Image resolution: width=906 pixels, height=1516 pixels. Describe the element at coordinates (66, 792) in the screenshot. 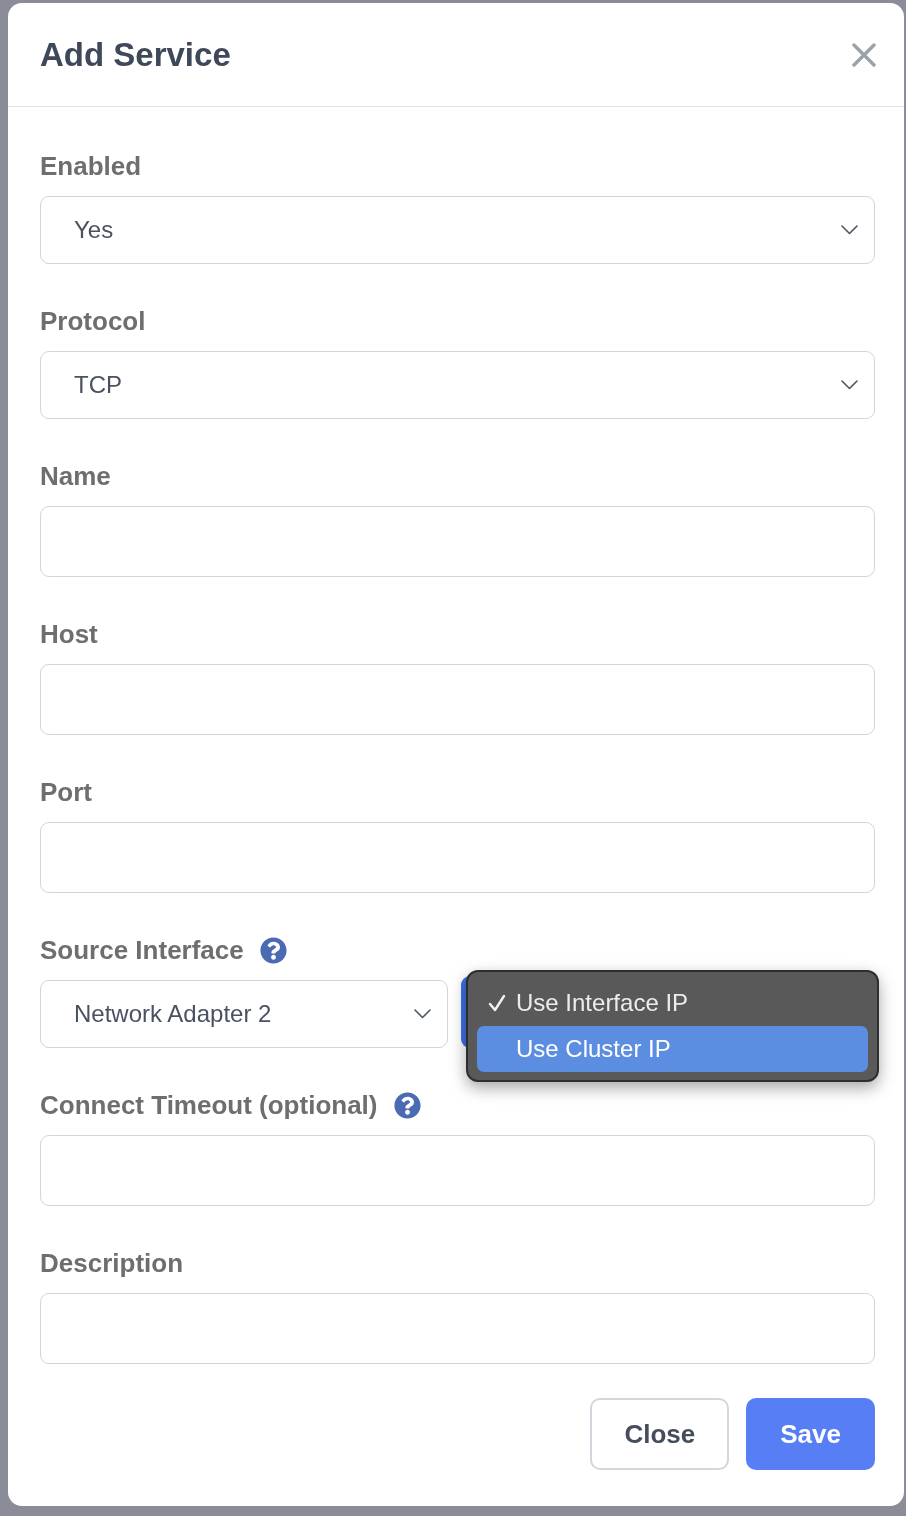

I see `field-label: Port` at that location.